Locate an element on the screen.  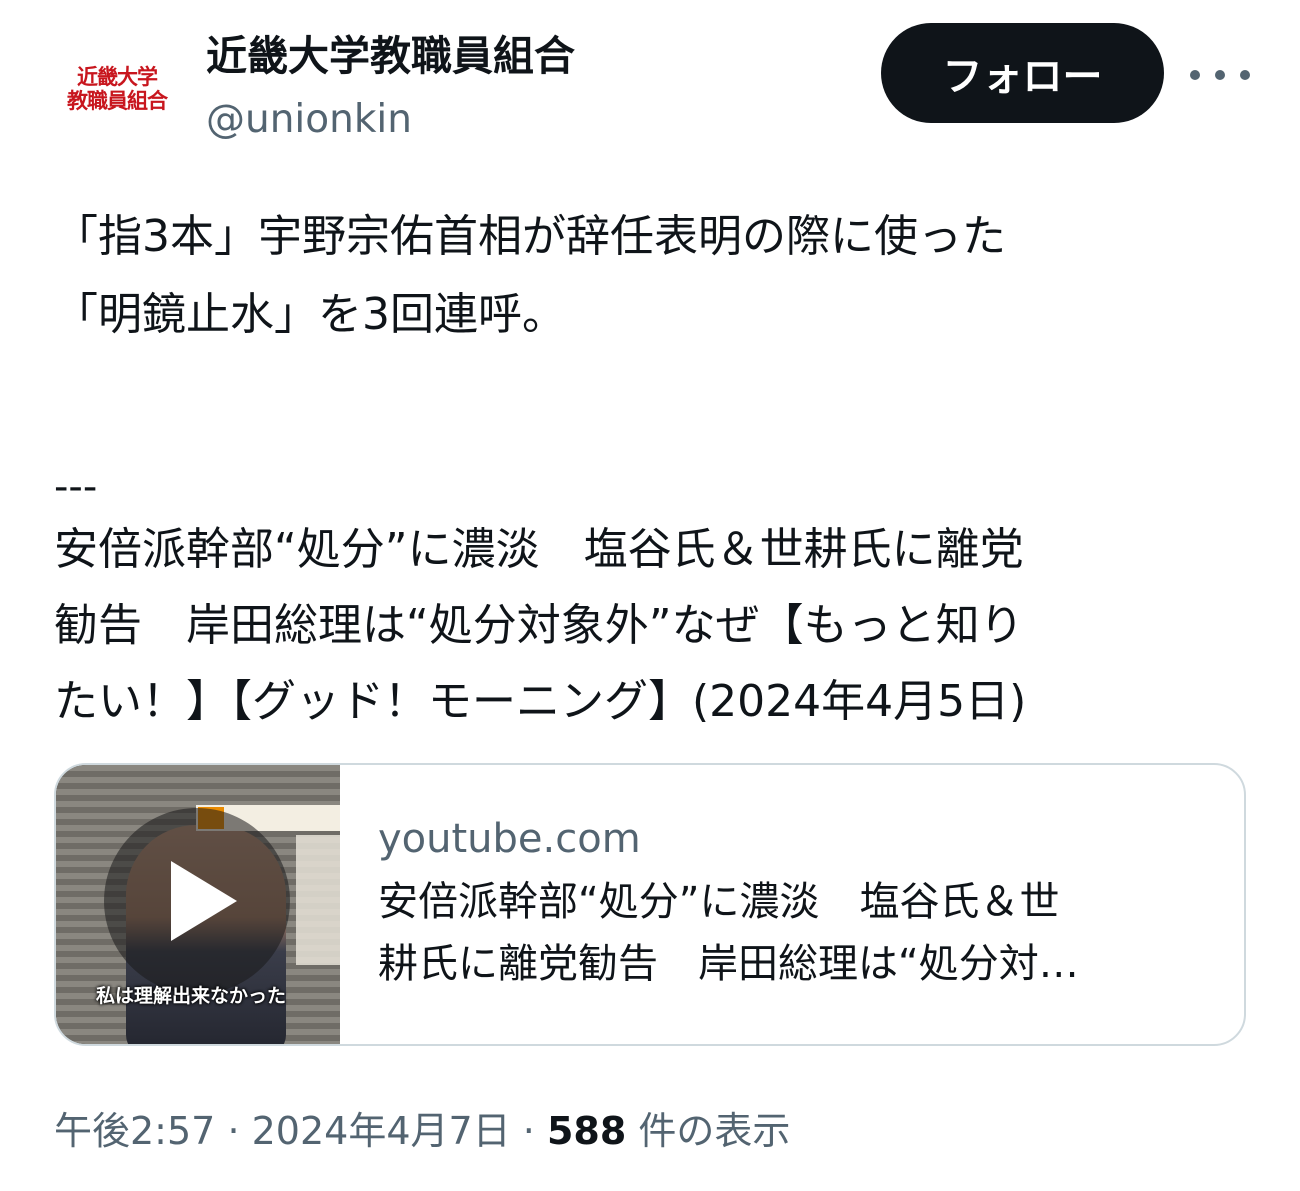
play-triangle is located at coordinates (204, 901).